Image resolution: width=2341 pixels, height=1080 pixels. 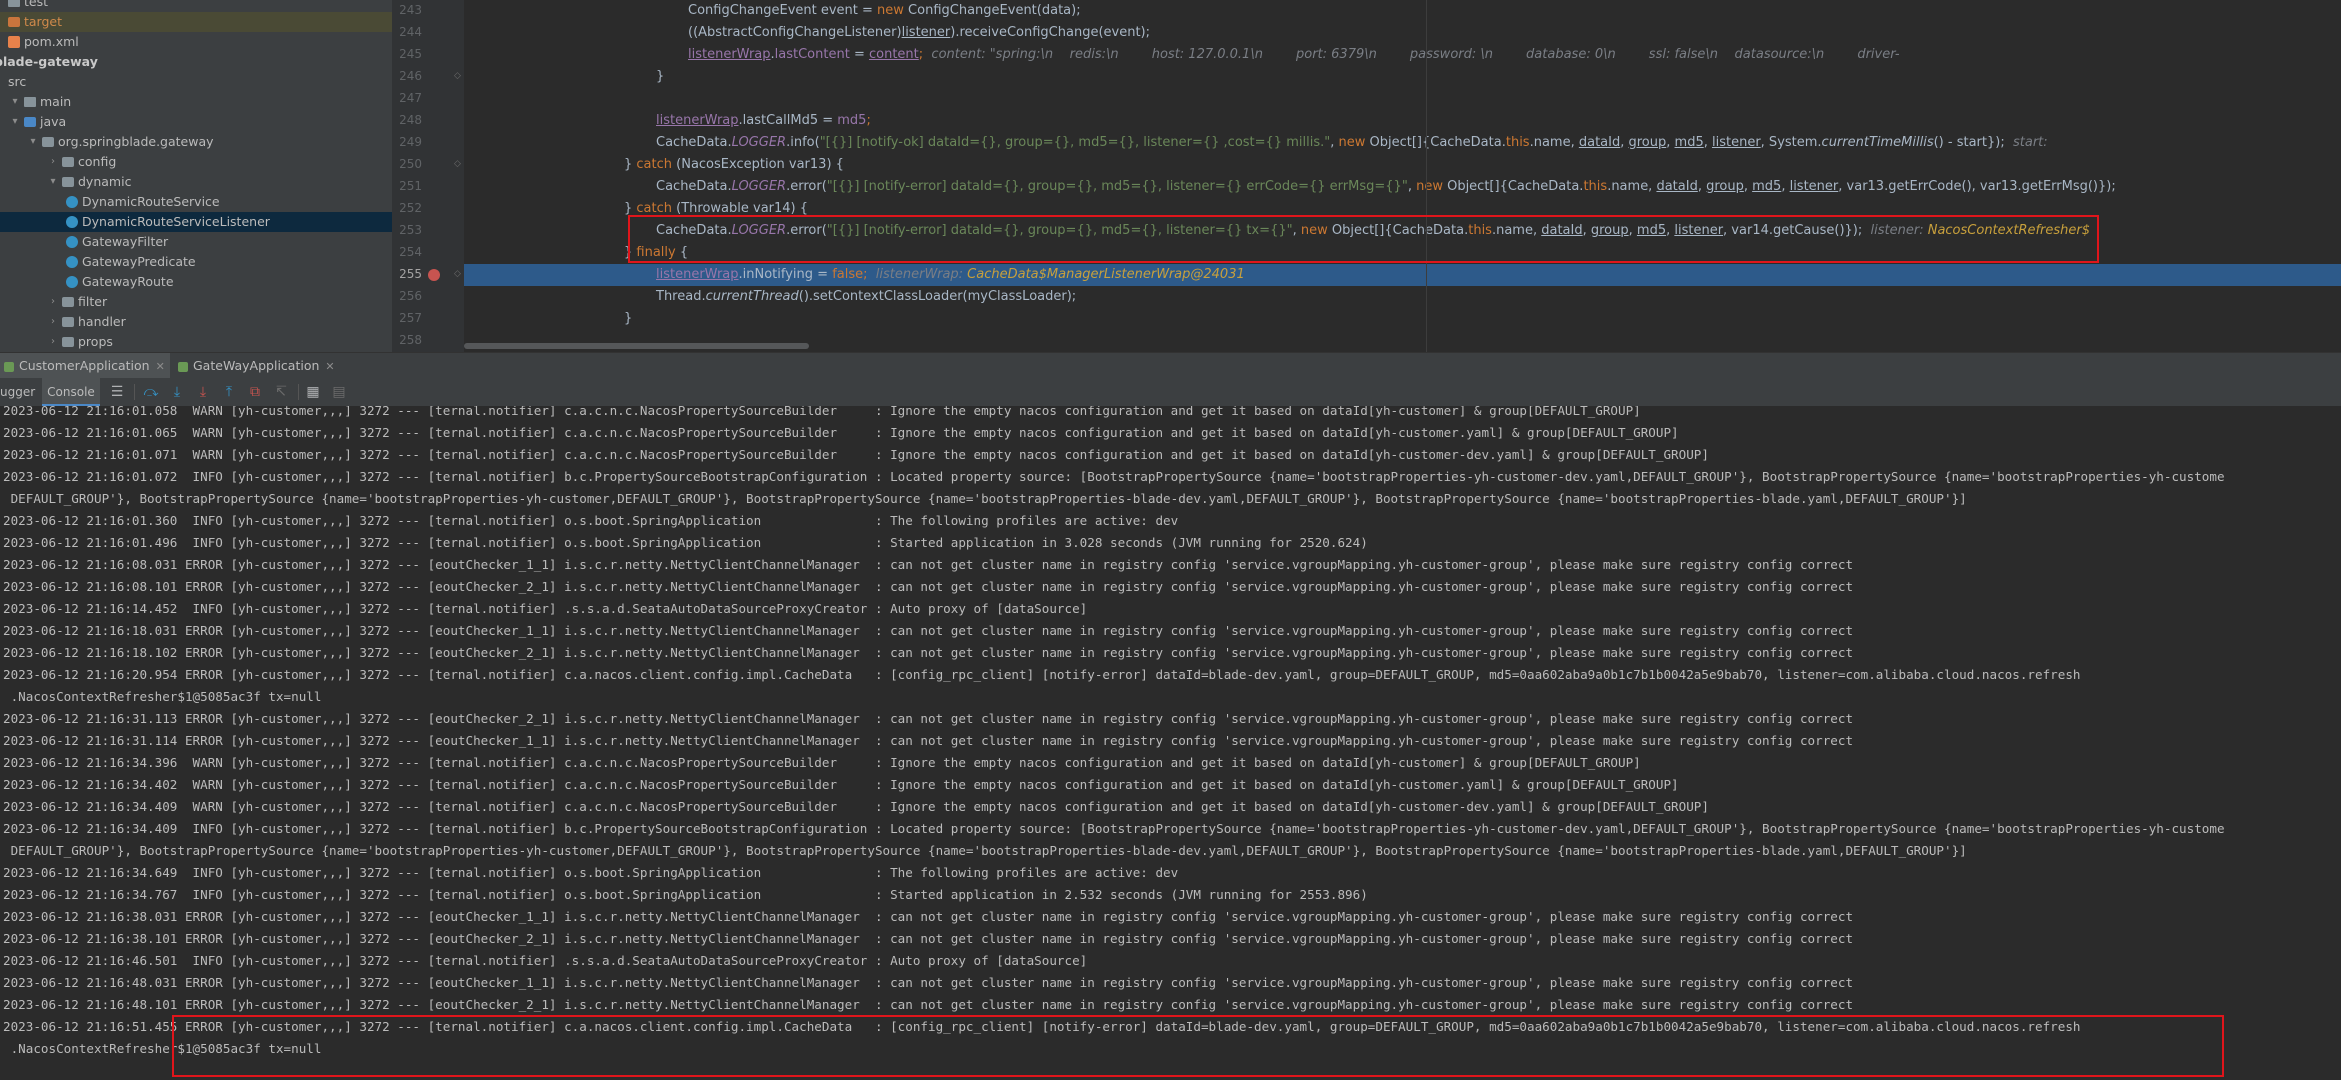 I want to click on run-config-icon, so click(x=9, y=366).